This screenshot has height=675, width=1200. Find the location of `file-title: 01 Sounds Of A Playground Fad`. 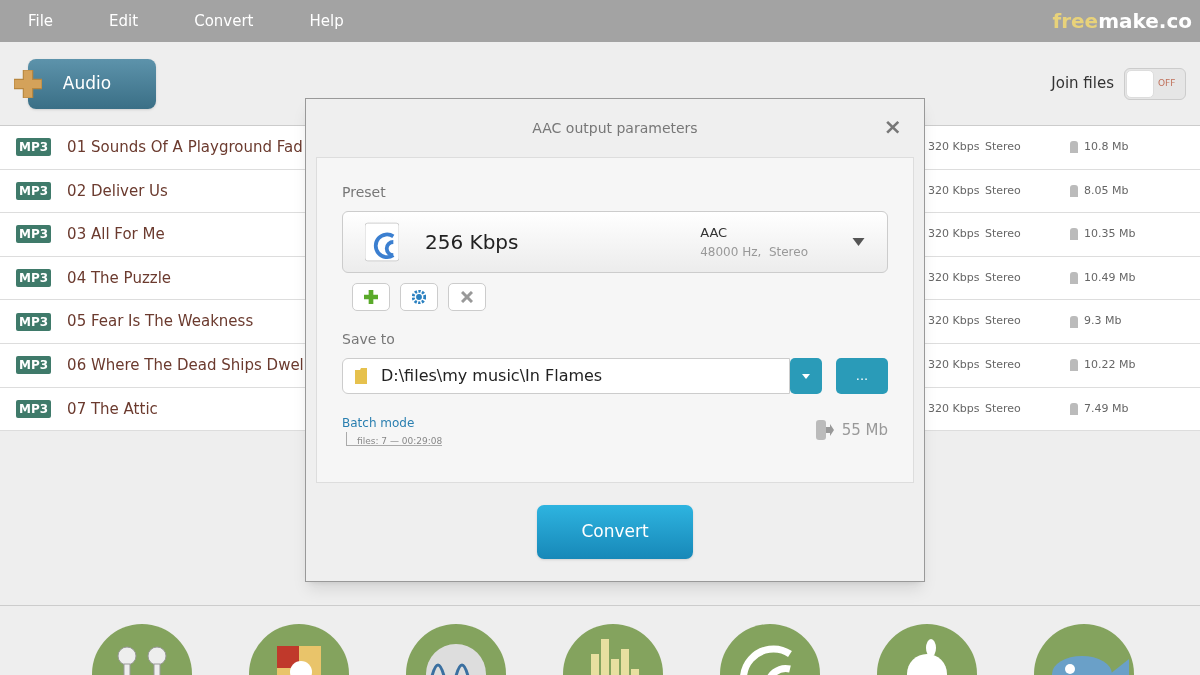

file-title: 01 Sounds Of A Playground Fad is located at coordinates (185, 148).